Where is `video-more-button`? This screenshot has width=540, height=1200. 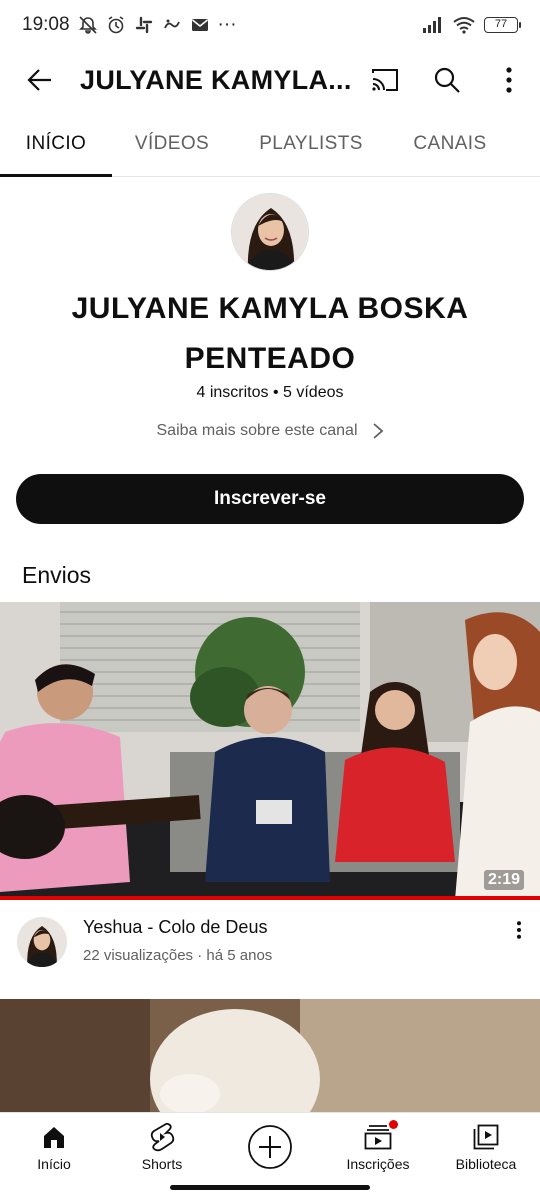
video-more-button is located at coordinates (519, 930).